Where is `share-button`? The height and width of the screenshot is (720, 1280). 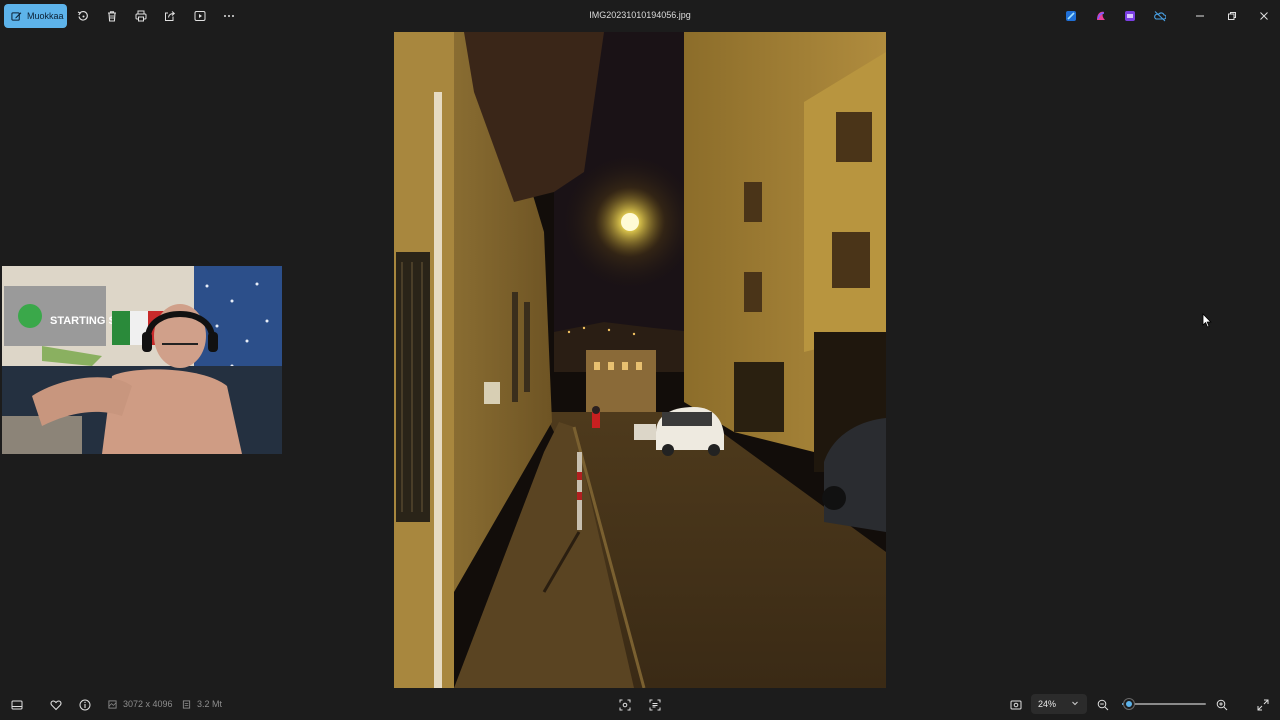 share-button is located at coordinates (170, 16).